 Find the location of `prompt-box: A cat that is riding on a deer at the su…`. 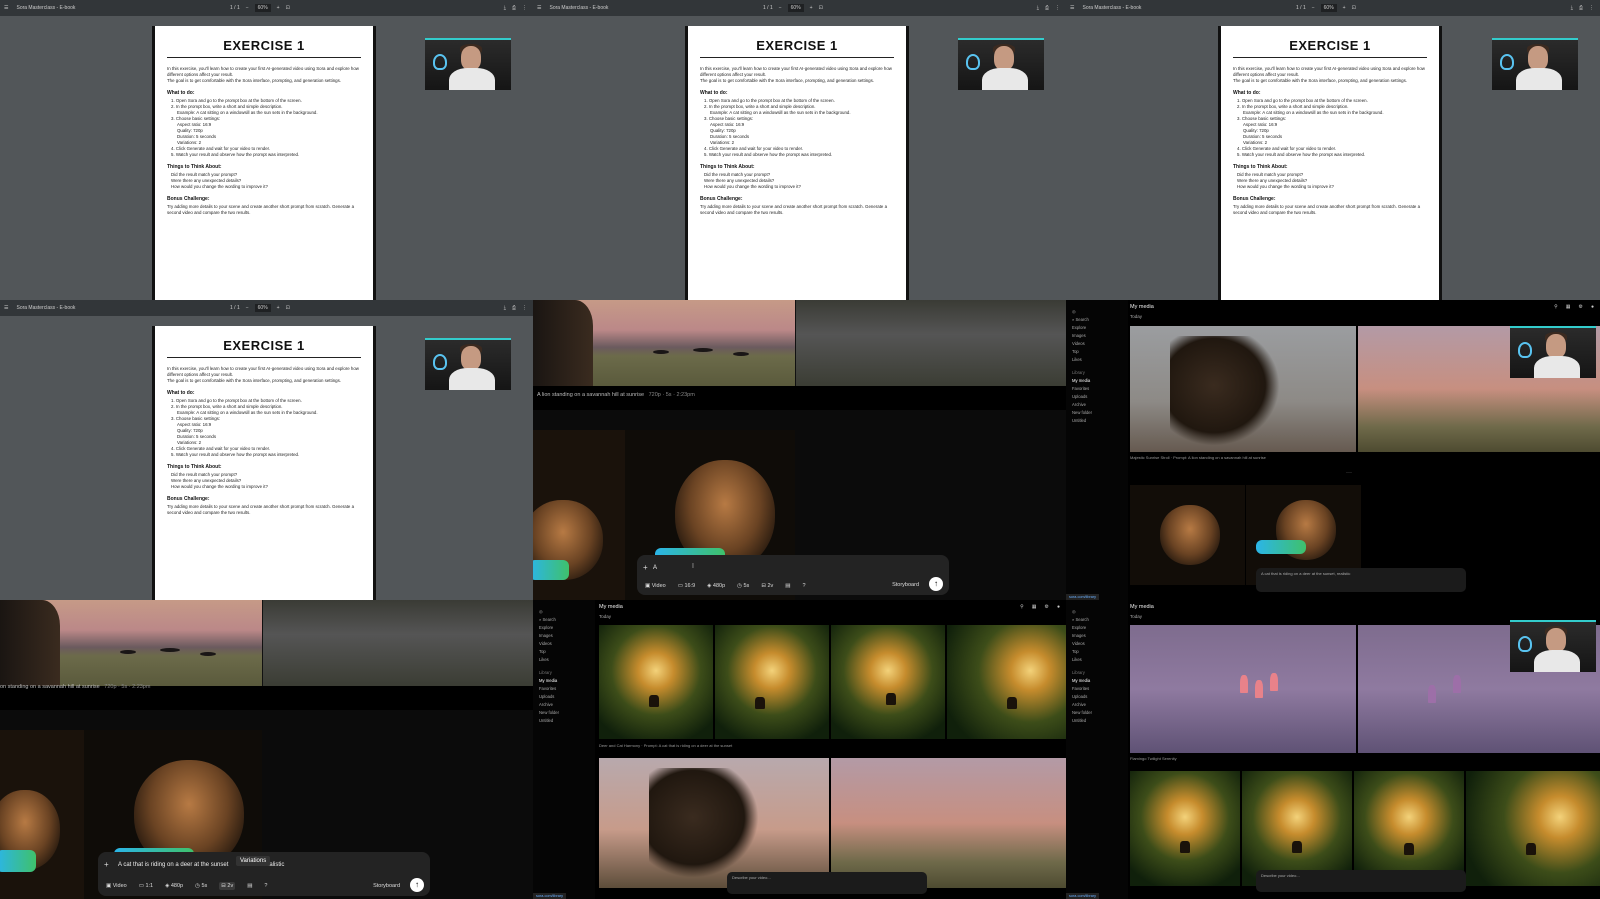

prompt-box: A cat that is riding on a deer at the su… is located at coordinates (1361, 580).